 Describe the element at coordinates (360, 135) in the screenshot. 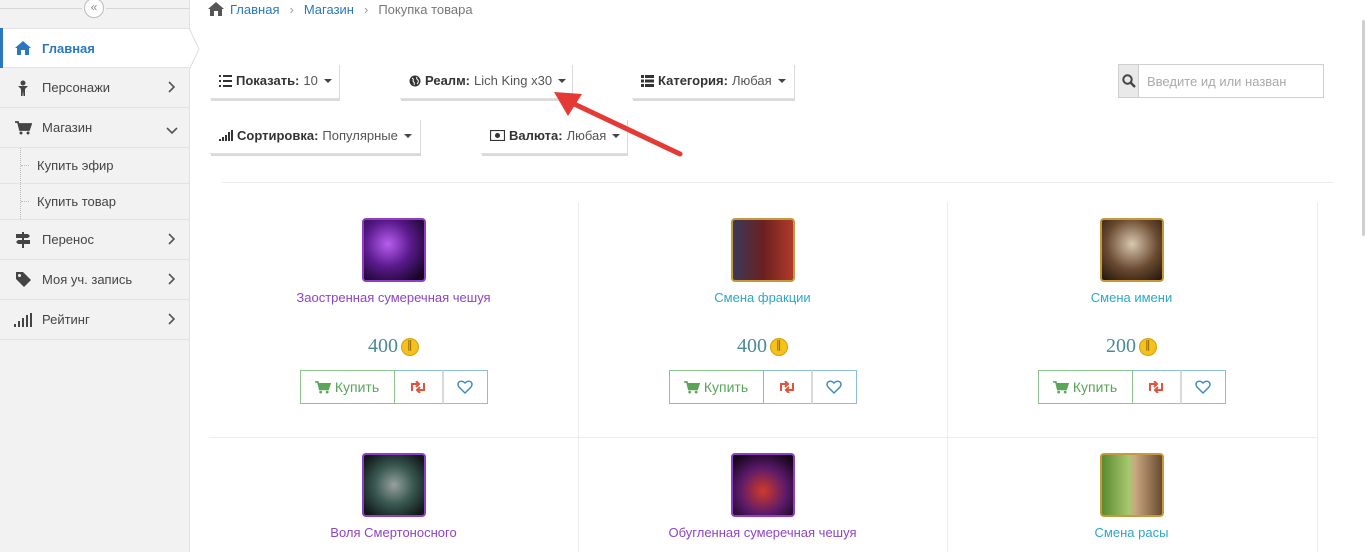

I see `filter-value: Популярные` at that location.